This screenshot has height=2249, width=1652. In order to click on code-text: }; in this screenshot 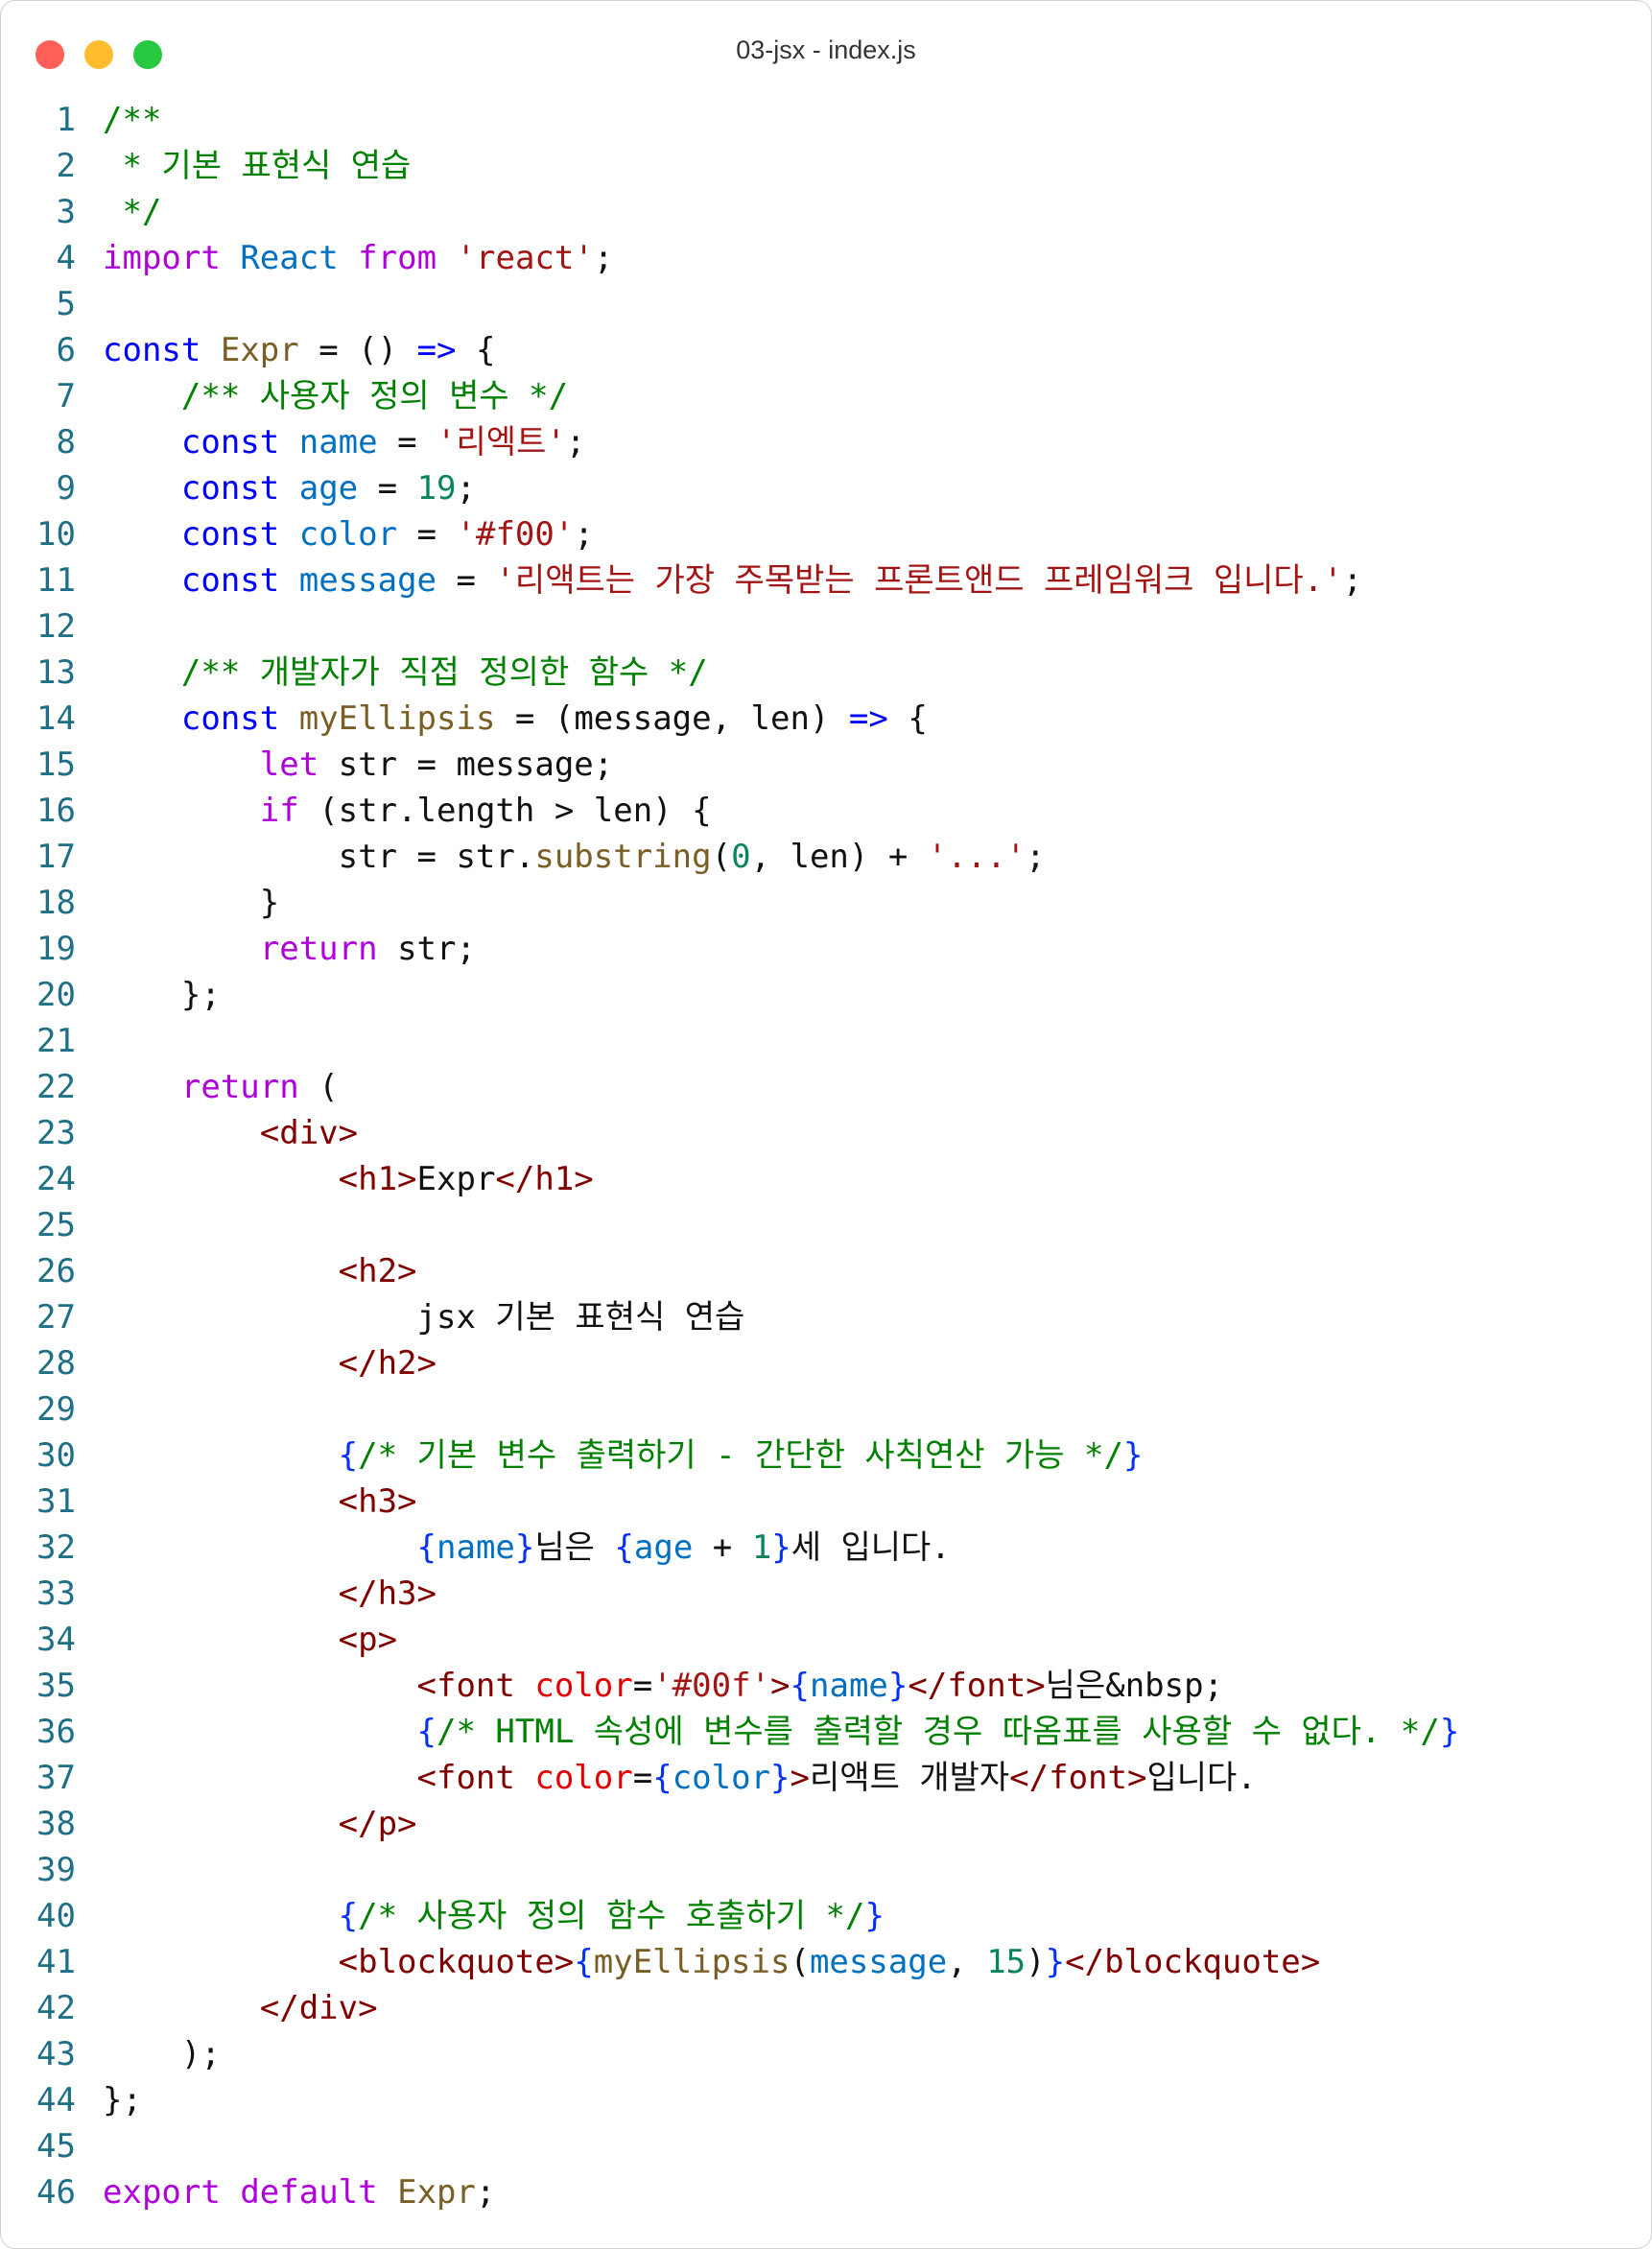, I will do `click(123, 2100)`.